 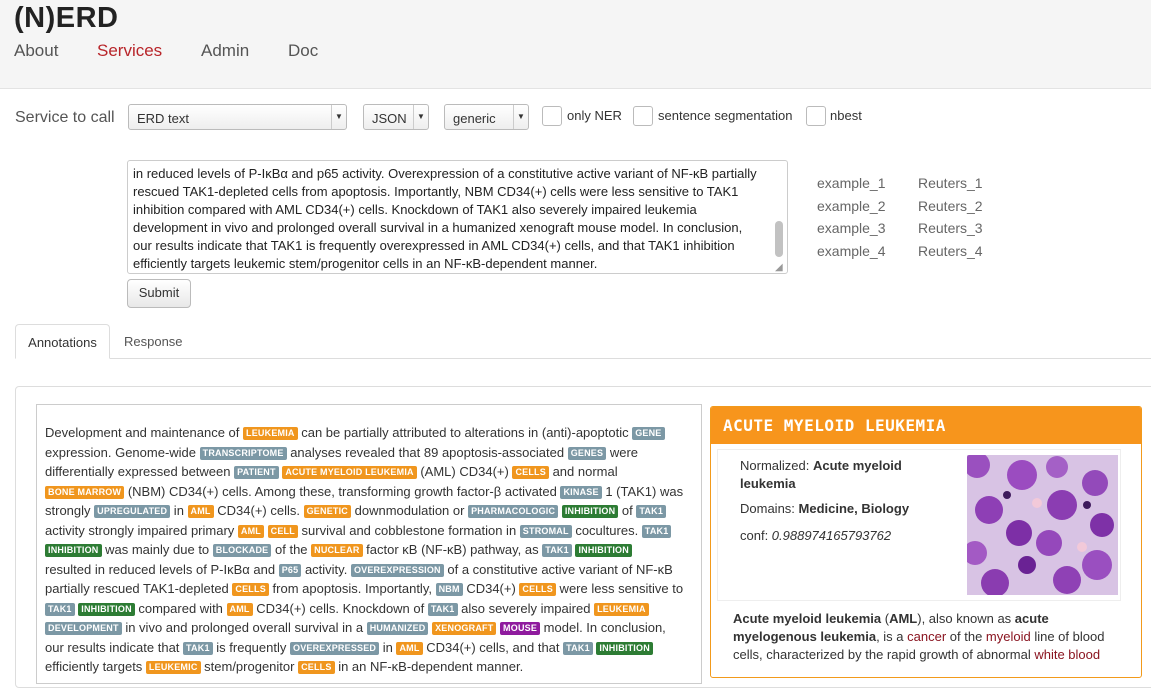 What do you see at coordinates (290, 570) in the screenshot?
I see `entity-tag: P65` at bounding box center [290, 570].